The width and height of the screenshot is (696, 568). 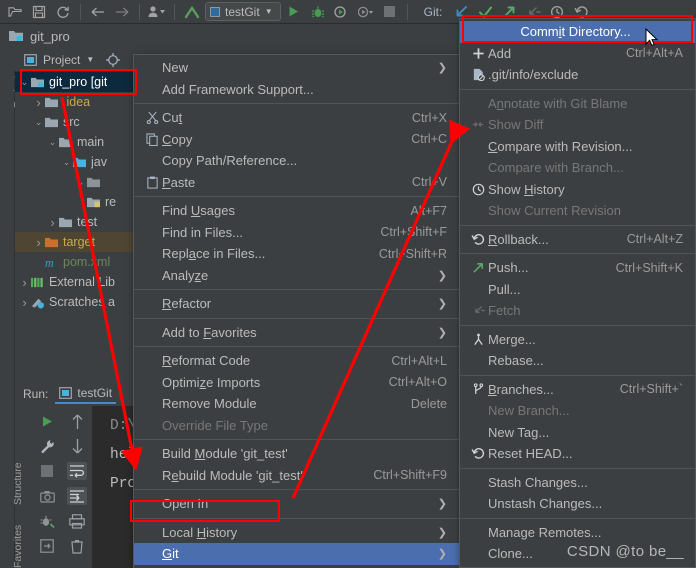 I want to click on run-button, so click(x=294, y=12).